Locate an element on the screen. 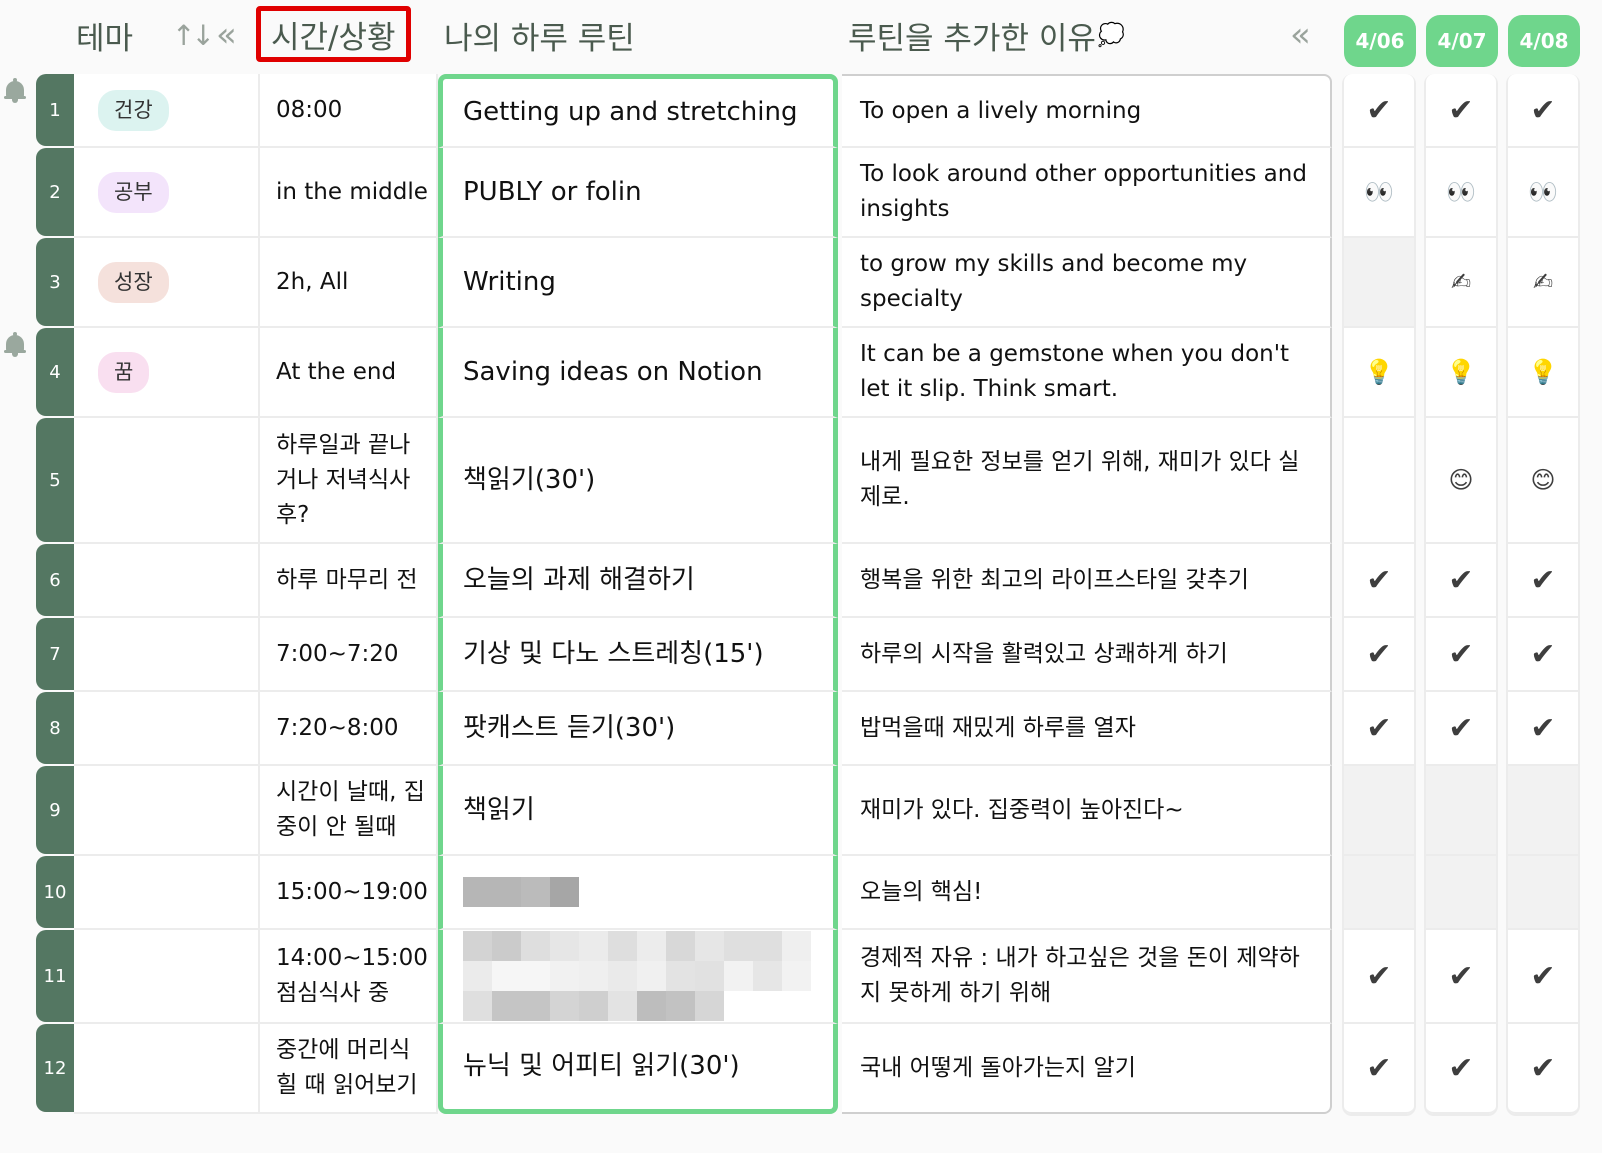  row-number: 10 is located at coordinates (55, 892).